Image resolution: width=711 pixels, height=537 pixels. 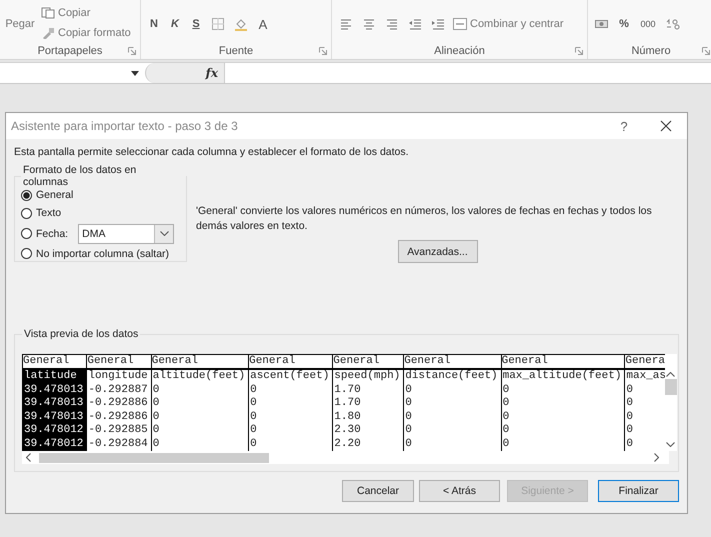 What do you see at coordinates (452, 410) in the screenshot?
I see `column-data: distance(feet) 0 0 0 0 0` at bounding box center [452, 410].